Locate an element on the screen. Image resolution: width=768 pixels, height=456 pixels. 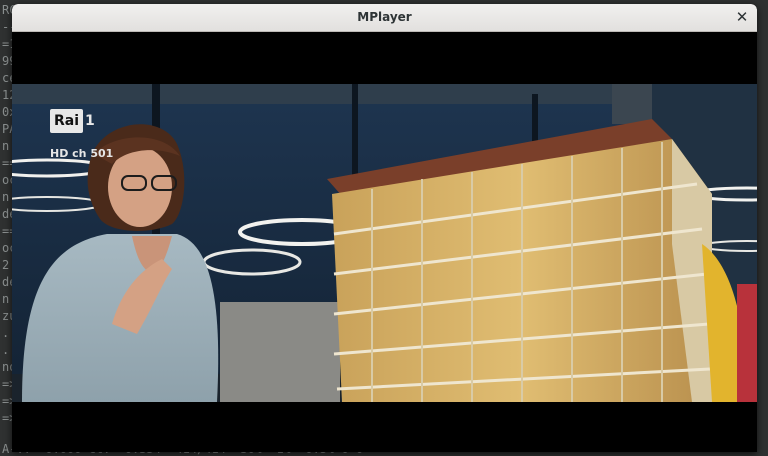
window-title: MPlayer is located at coordinates (384, 17).